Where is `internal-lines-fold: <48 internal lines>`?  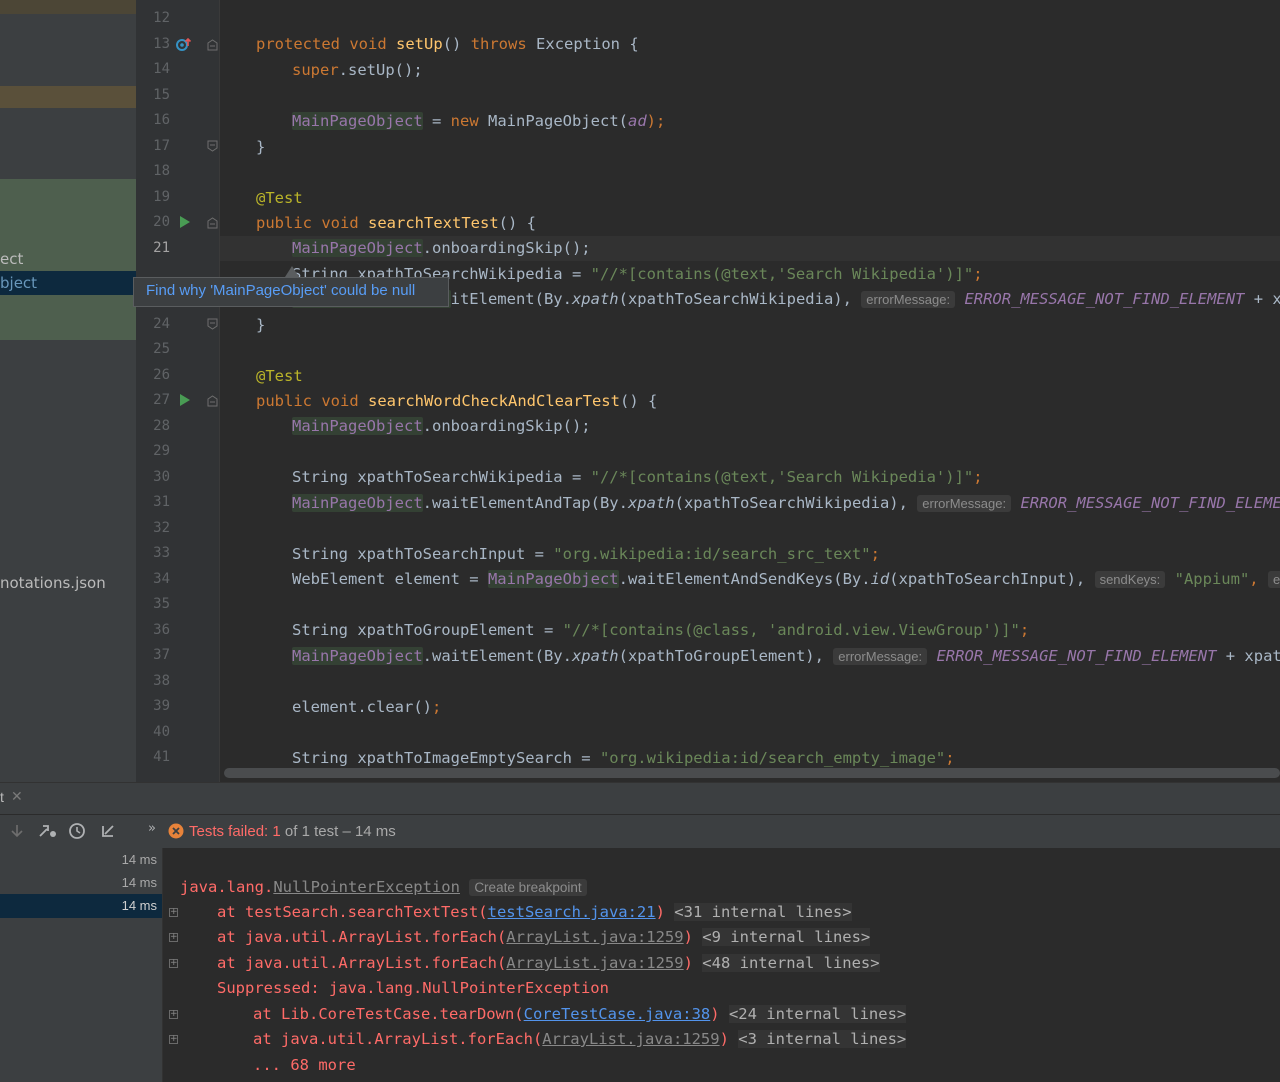 internal-lines-fold: <48 internal lines> is located at coordinates (791, 963).